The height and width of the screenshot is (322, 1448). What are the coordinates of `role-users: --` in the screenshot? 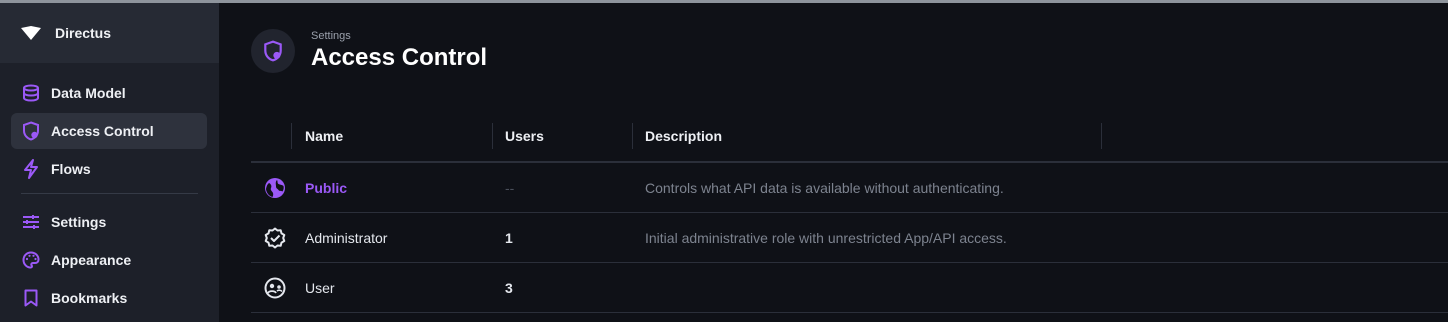 It's located at (510, 187).